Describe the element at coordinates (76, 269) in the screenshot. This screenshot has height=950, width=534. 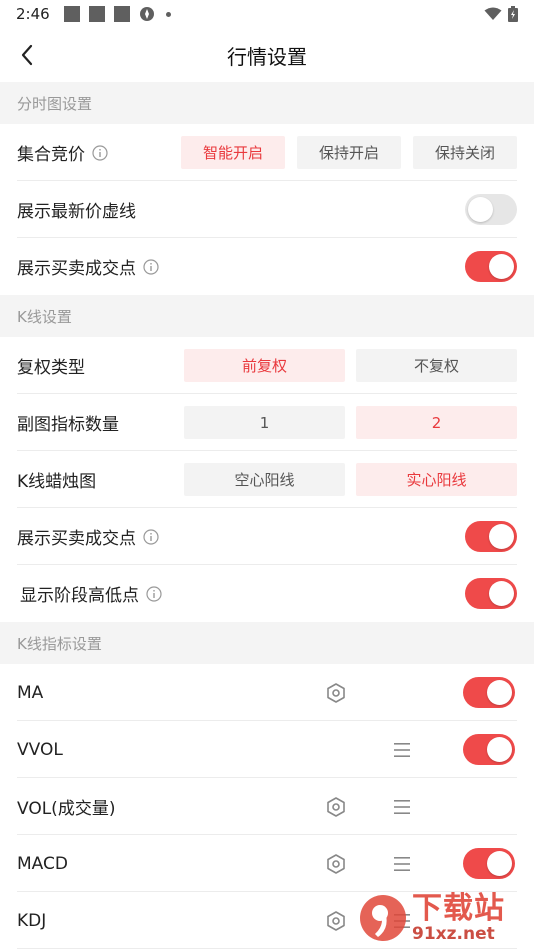
I see `fenshi-trade-points-text: 展示买卖成交点` at that location.